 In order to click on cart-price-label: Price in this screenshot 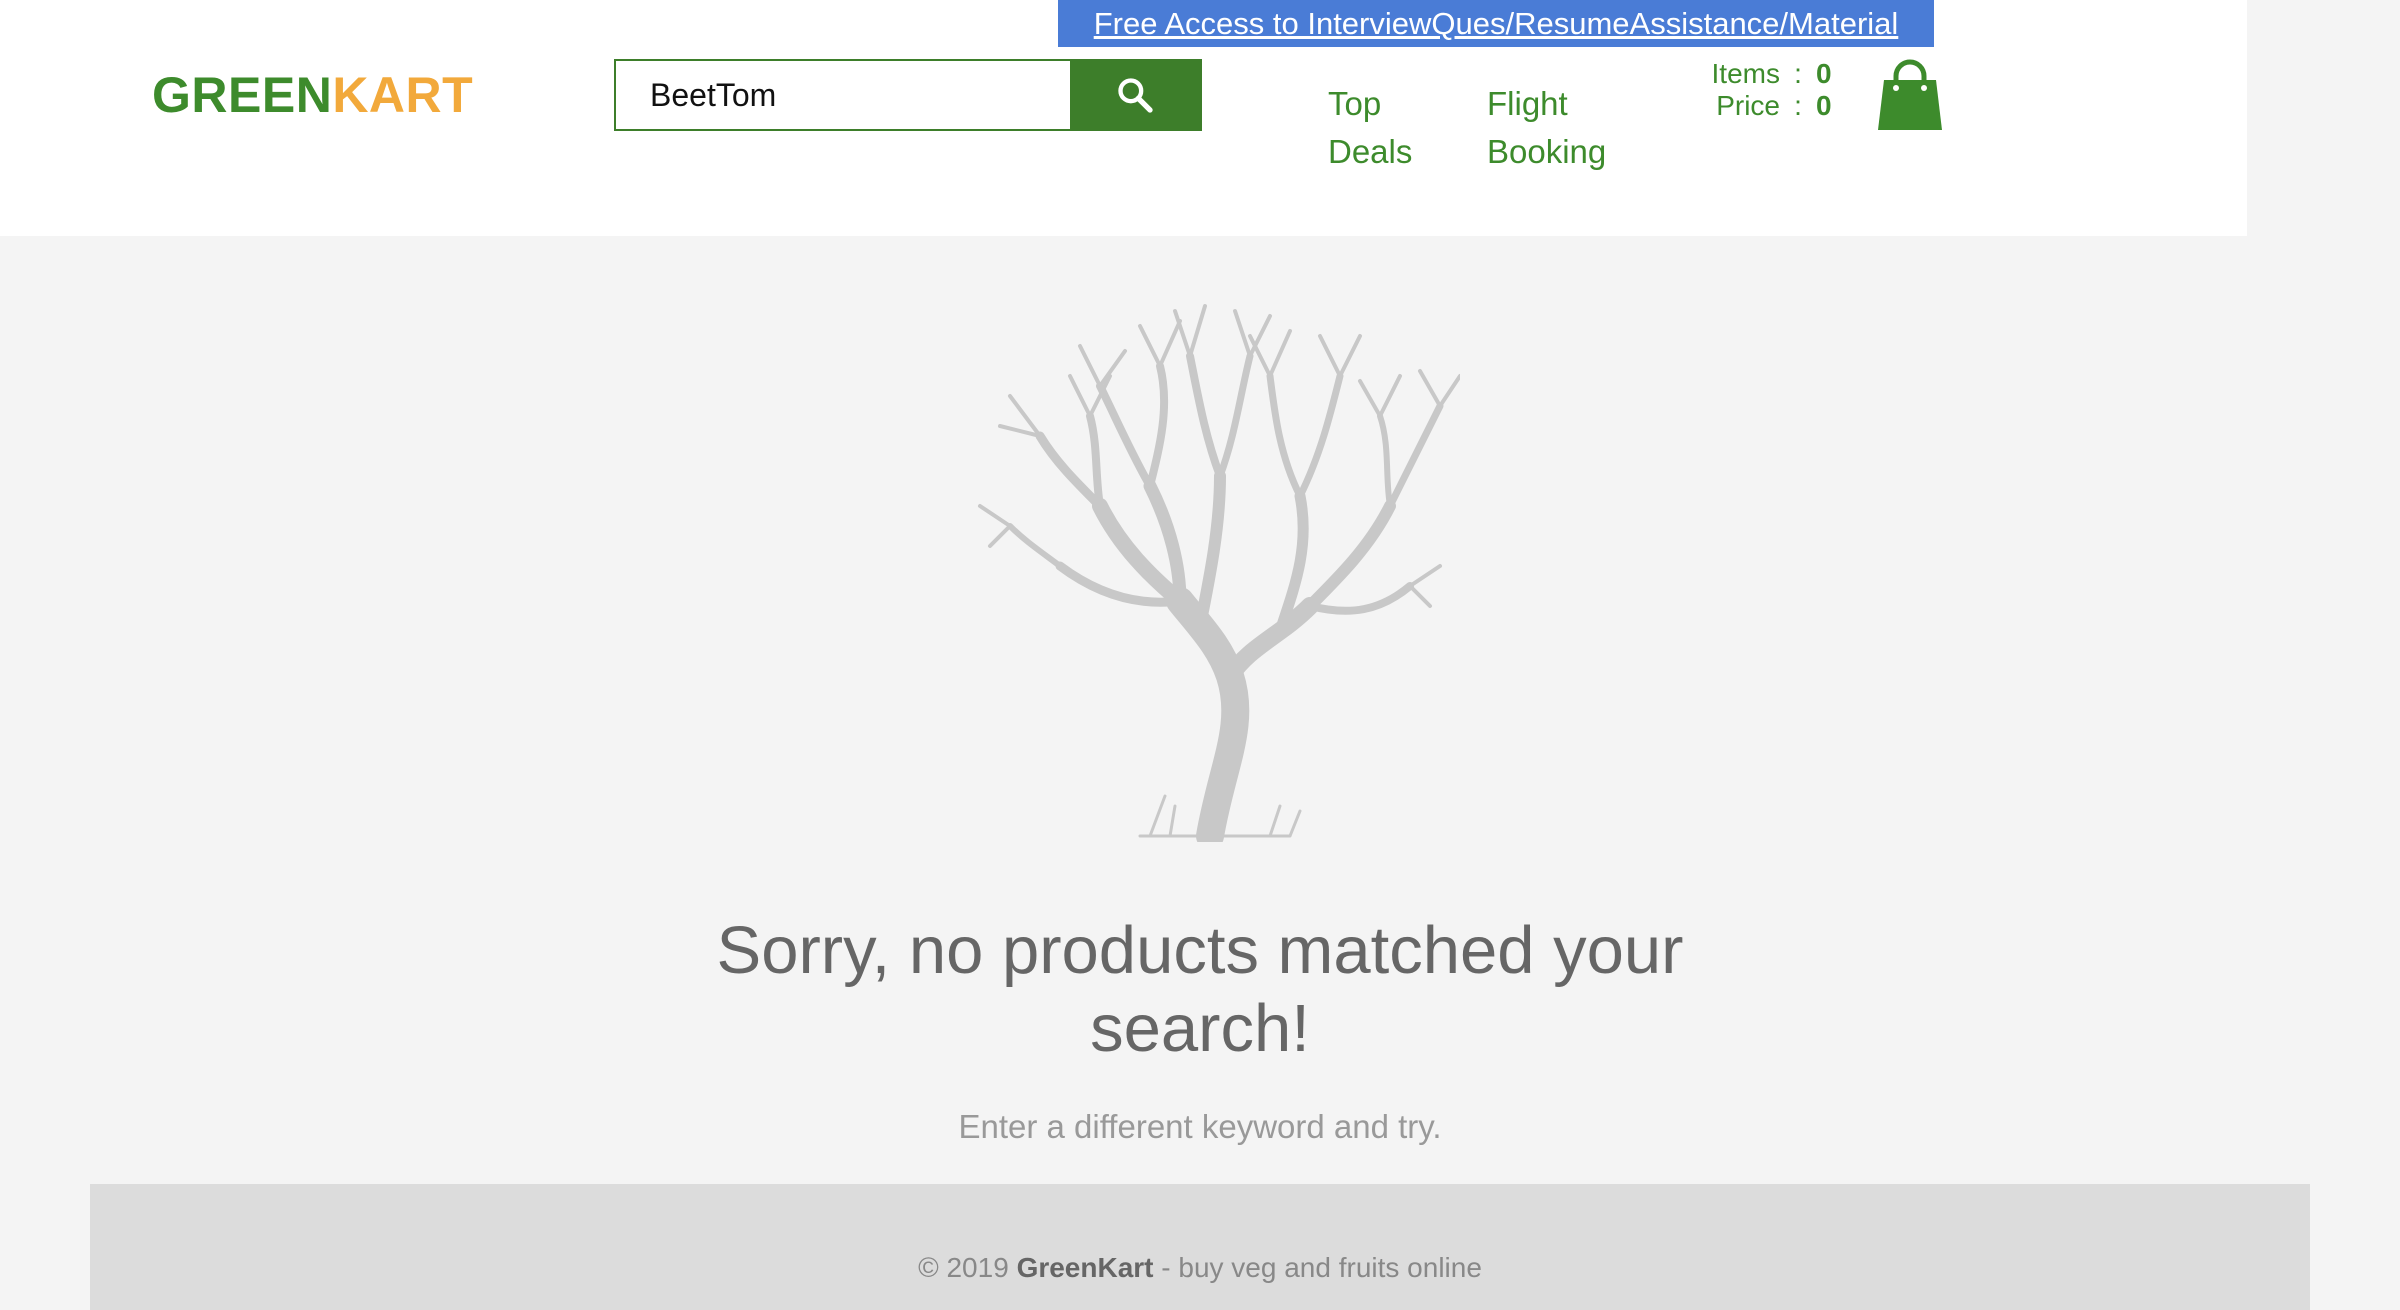, I will do `click(1748, 105)`.